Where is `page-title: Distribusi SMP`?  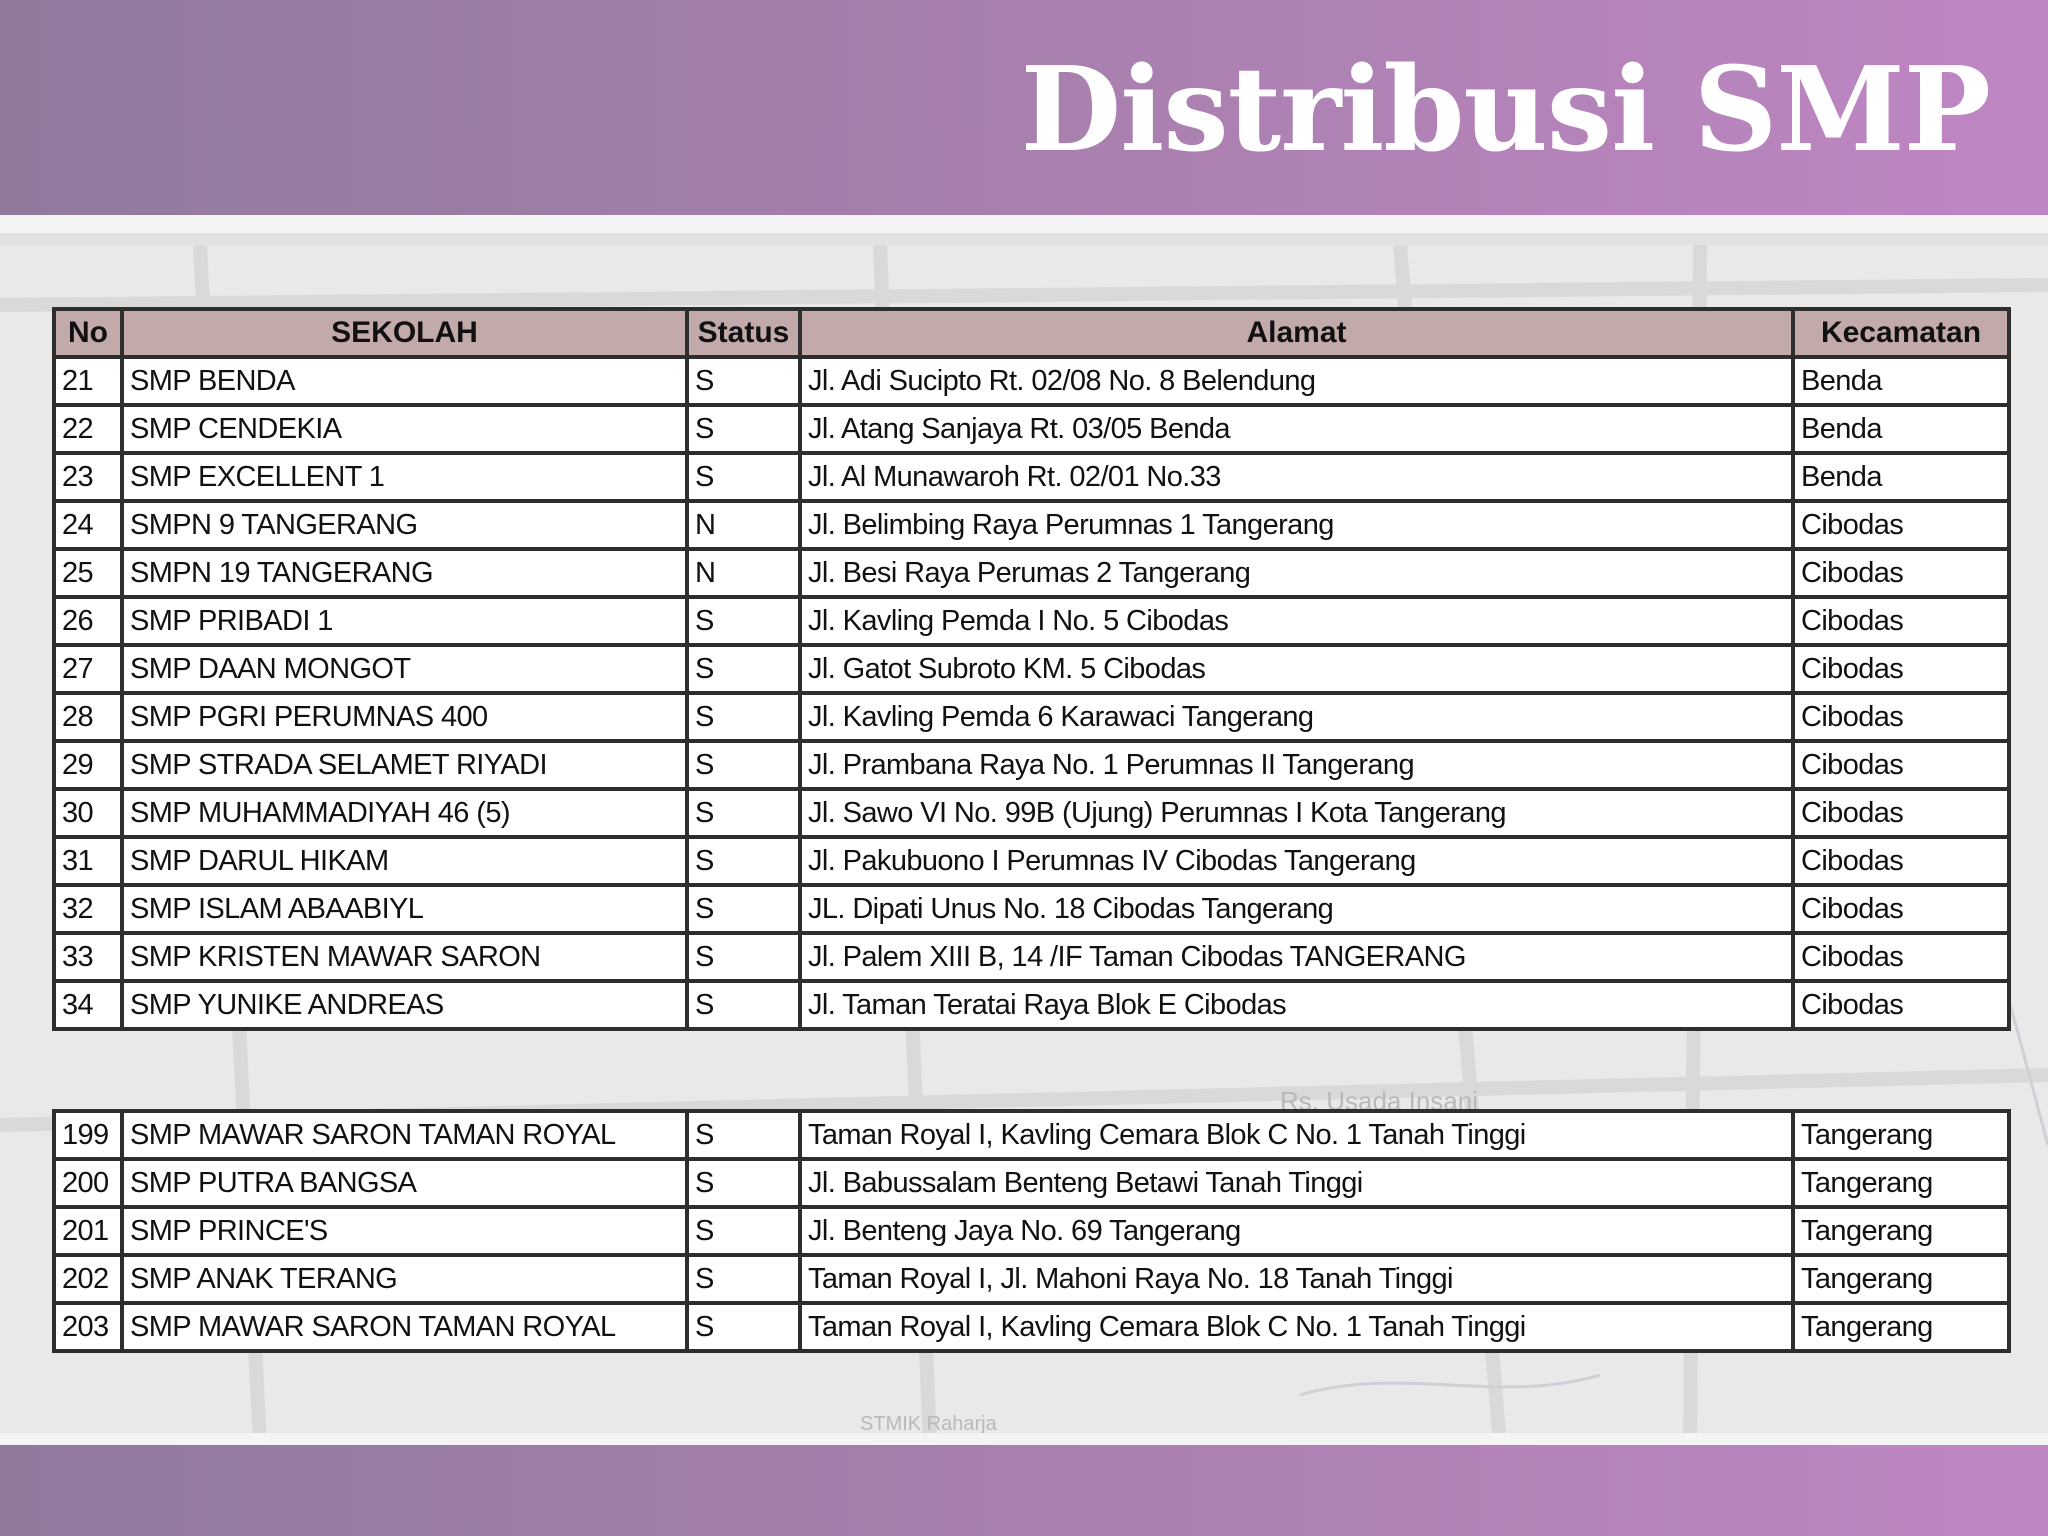 page-title: Distribusi SMP is located at coordinates (1505, 110).